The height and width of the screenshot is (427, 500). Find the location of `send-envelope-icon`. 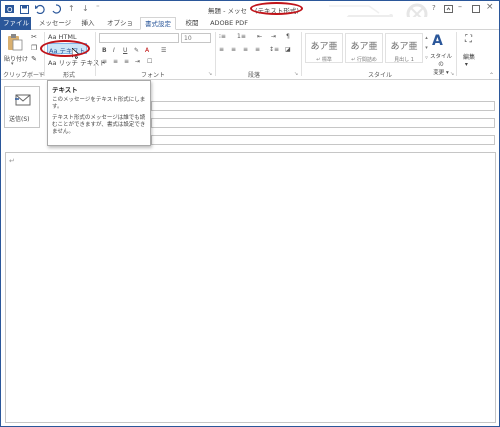

send-envelope-icon is located at coordinates (23, 100).